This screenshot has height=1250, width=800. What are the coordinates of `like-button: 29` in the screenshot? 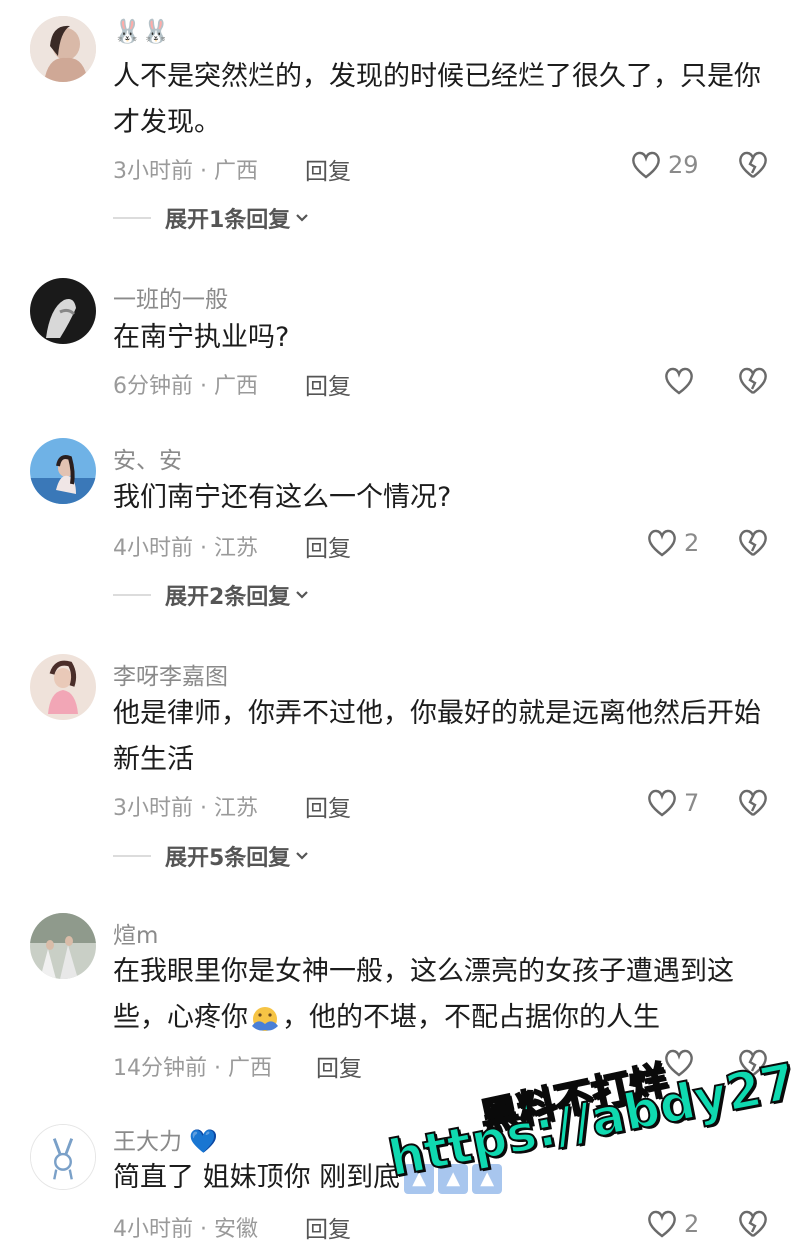 It's located at (664, 165).